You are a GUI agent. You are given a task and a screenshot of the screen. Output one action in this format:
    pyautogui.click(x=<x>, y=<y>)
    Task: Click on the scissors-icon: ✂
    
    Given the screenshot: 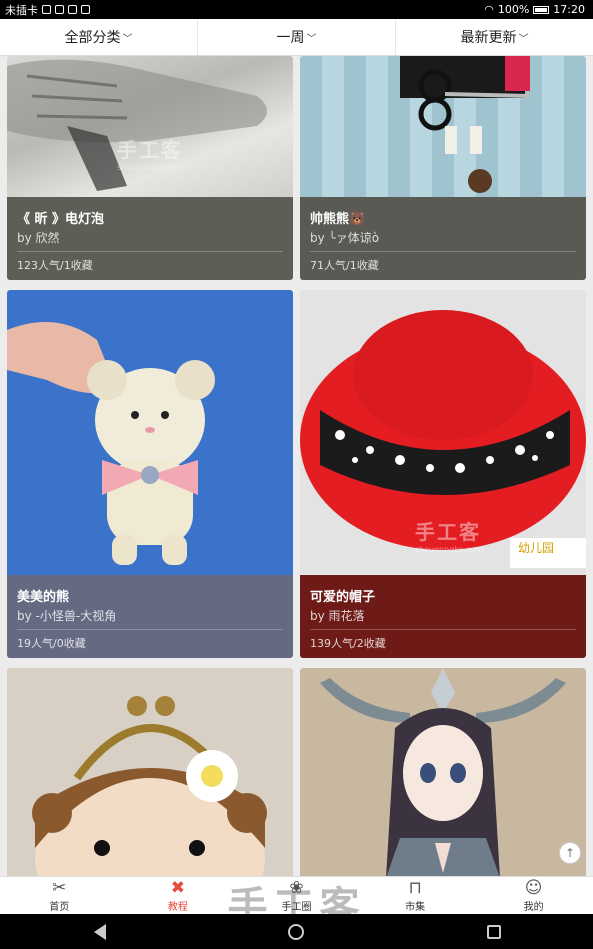 What is the action you would take?
    pyautogui.click(x=59, y=887)
    